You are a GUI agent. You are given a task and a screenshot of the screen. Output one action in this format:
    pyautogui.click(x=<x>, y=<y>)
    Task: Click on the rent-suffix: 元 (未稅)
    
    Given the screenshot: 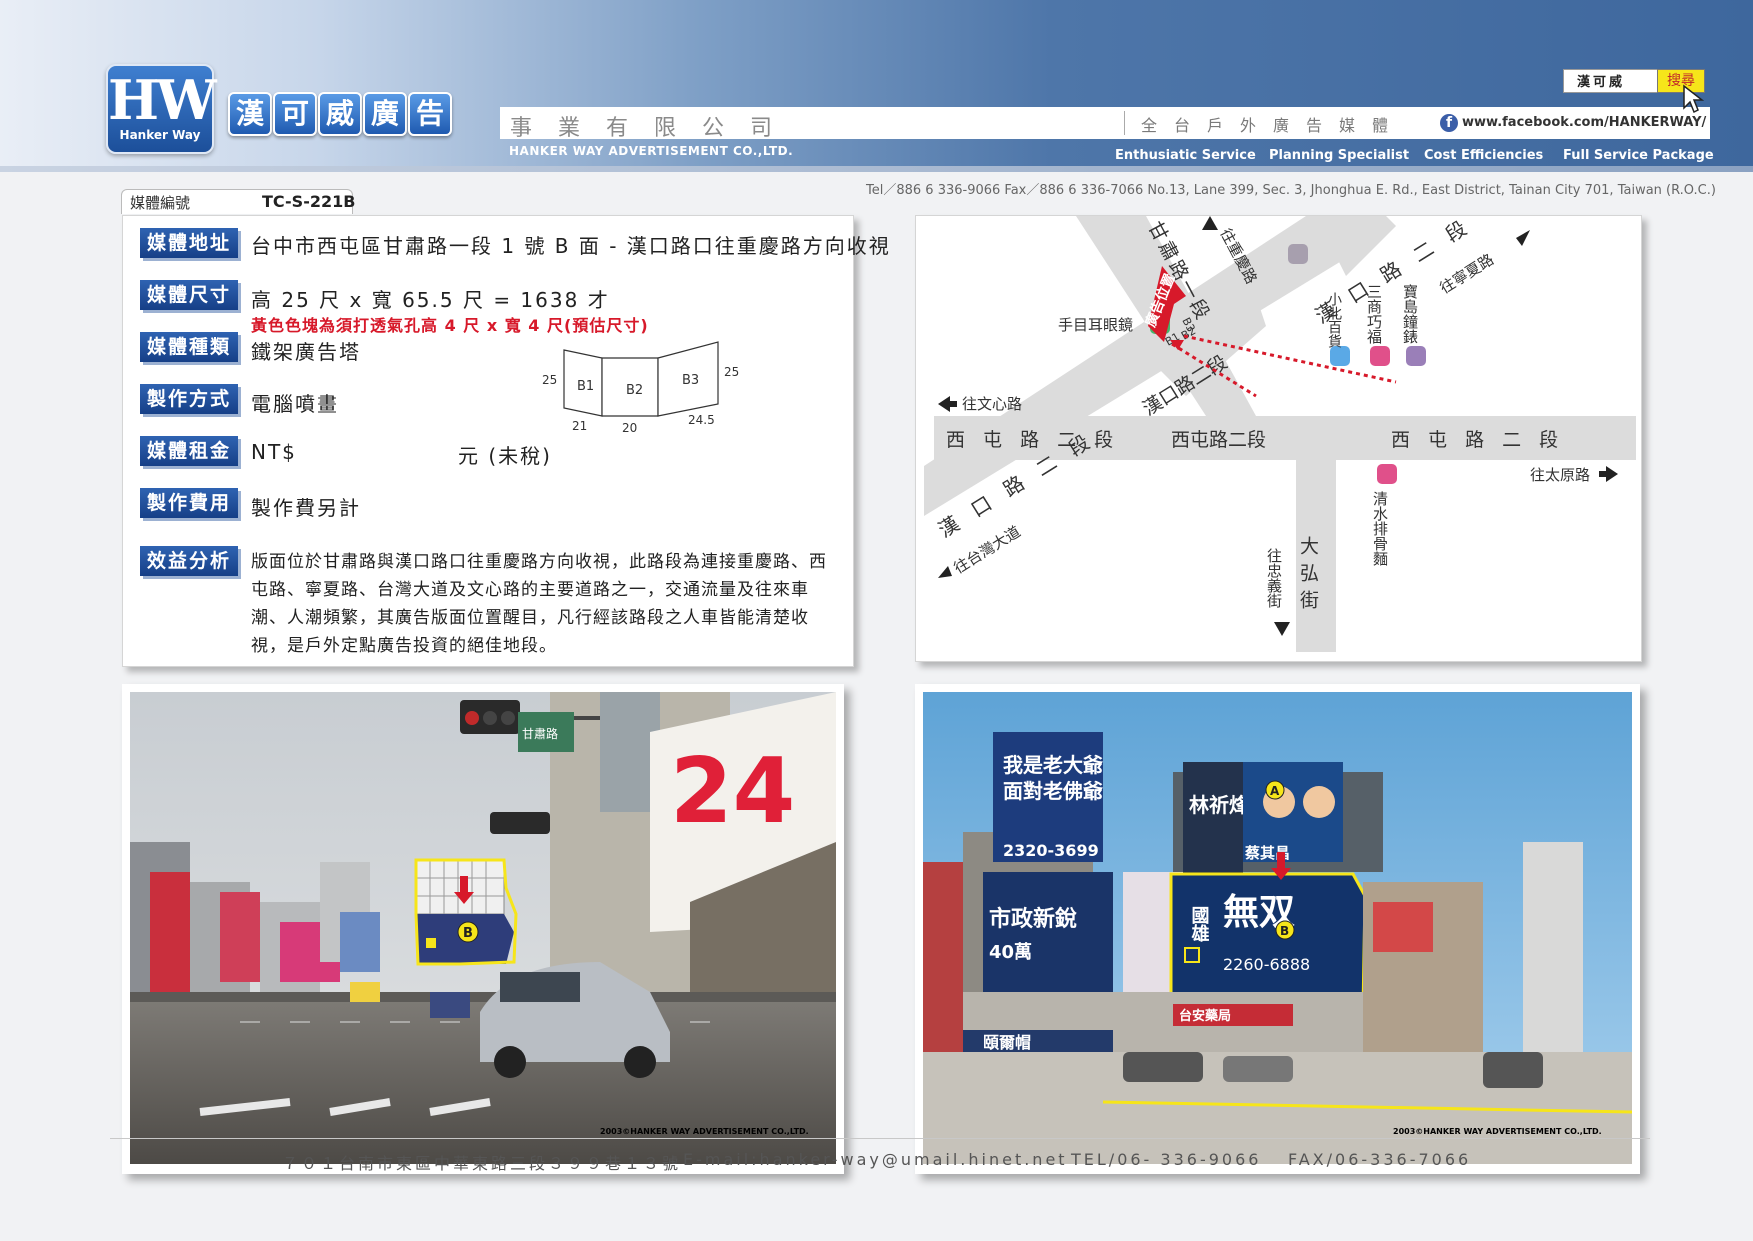 What is the action you would take?
    pyautogui.click(x=505, y=456)
    